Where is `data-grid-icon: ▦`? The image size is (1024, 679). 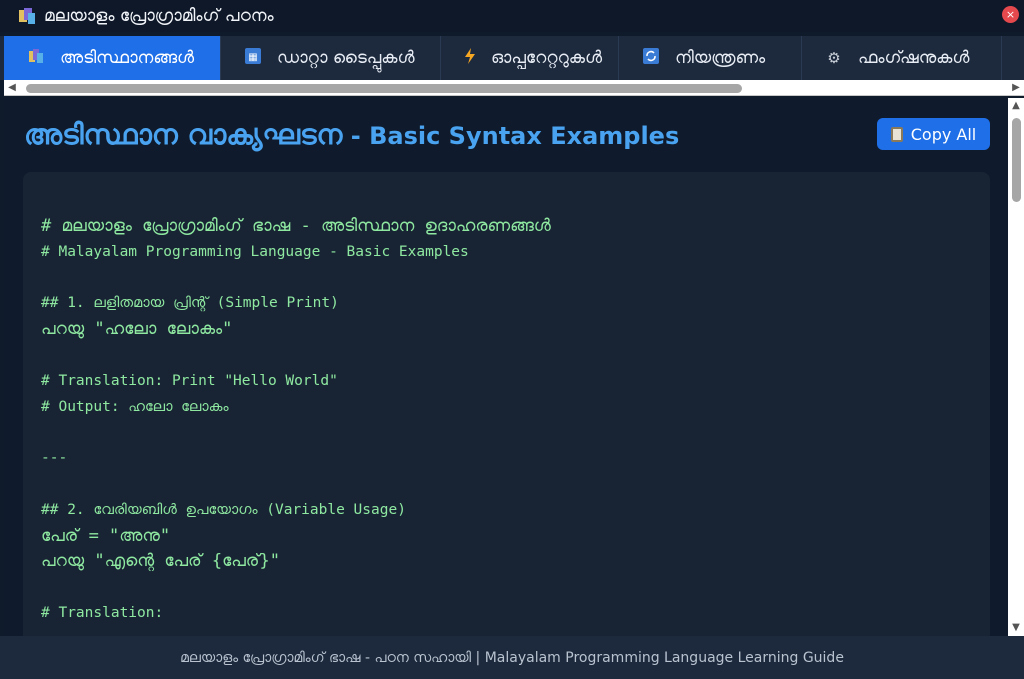
data-grid-icon: ▦ is located at coordinates (253, 58).